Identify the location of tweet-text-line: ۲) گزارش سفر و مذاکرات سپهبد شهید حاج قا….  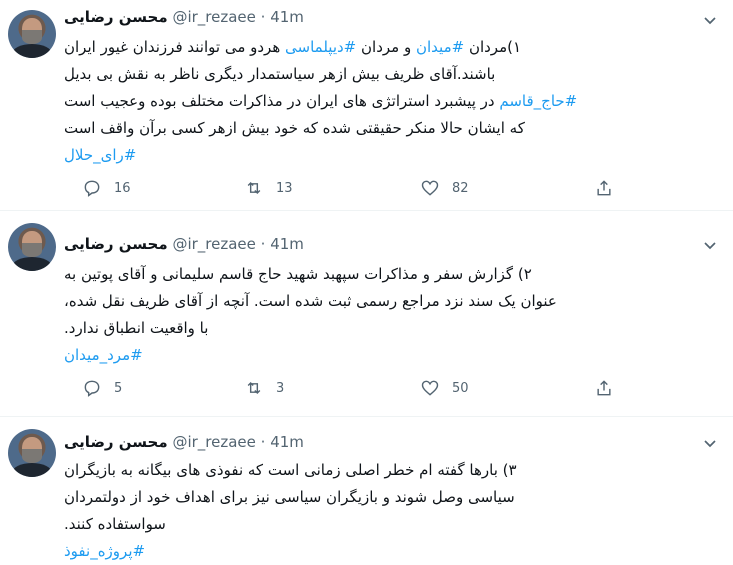
(391, 274).